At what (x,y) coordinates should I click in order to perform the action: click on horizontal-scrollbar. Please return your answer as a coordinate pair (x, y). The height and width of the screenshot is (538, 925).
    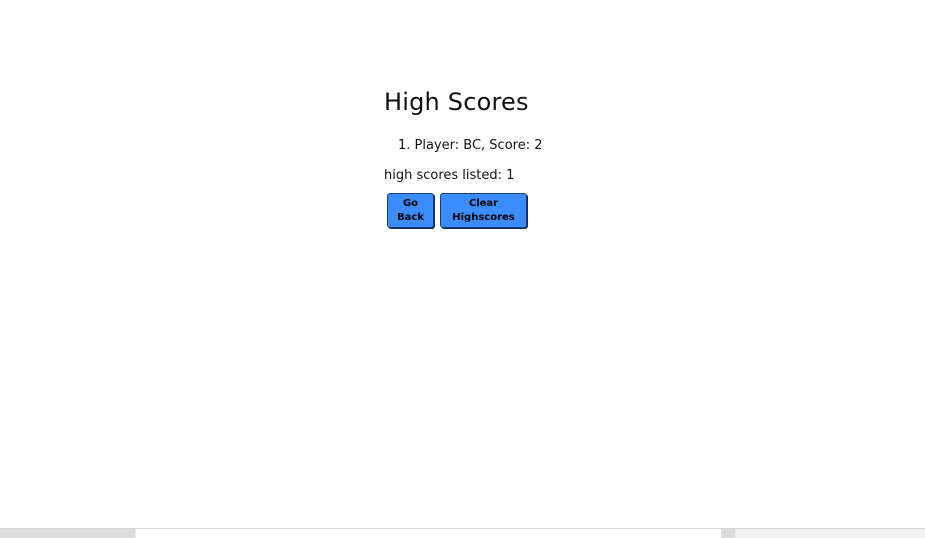
    Looking at the image, I should click on (462, 533).